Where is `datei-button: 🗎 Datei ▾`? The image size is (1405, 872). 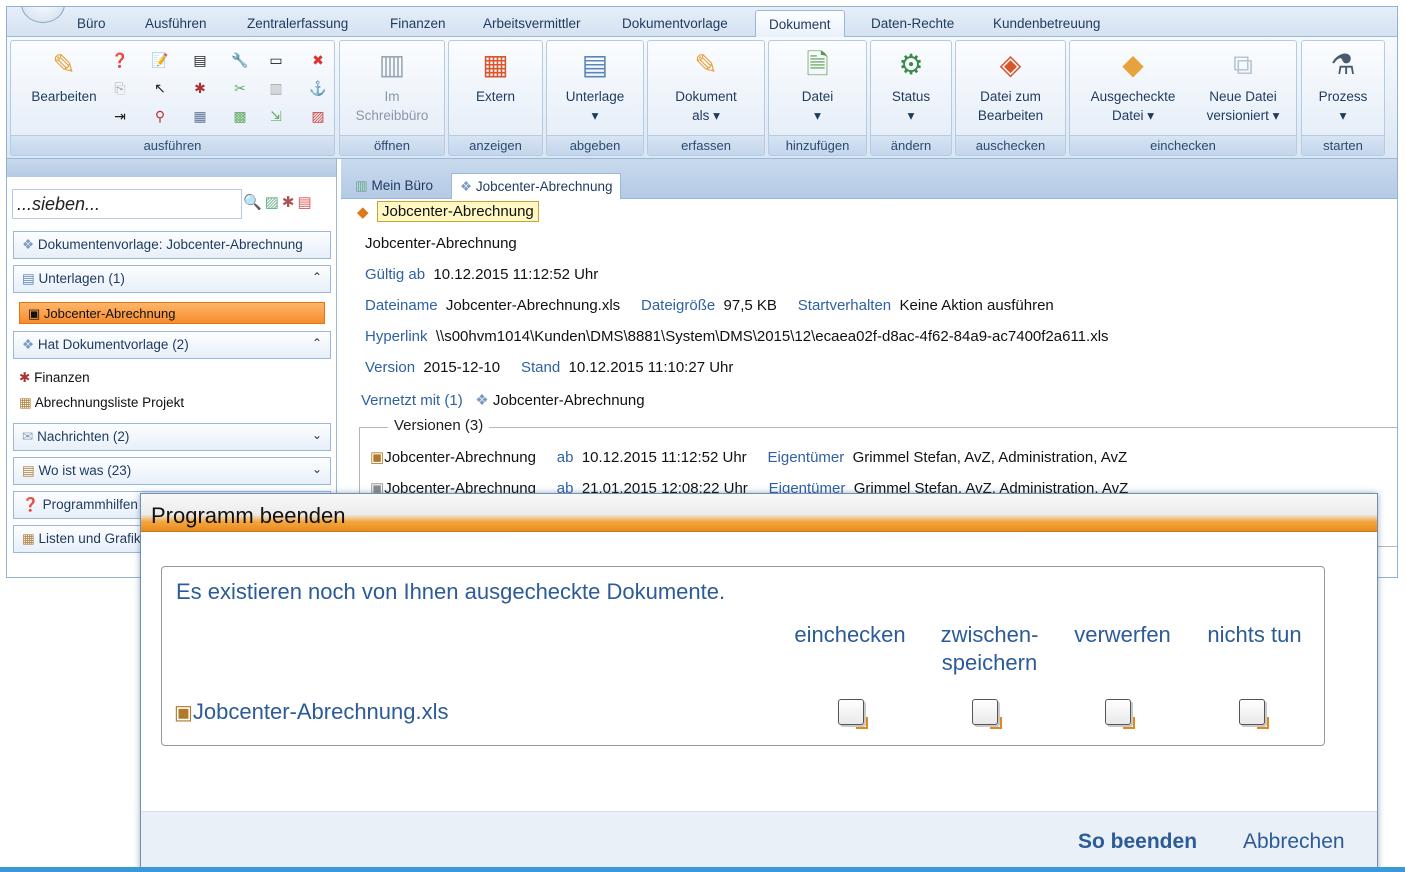 datei-button: 🗎 Datei ▾ is located at coordinates (817, 85).